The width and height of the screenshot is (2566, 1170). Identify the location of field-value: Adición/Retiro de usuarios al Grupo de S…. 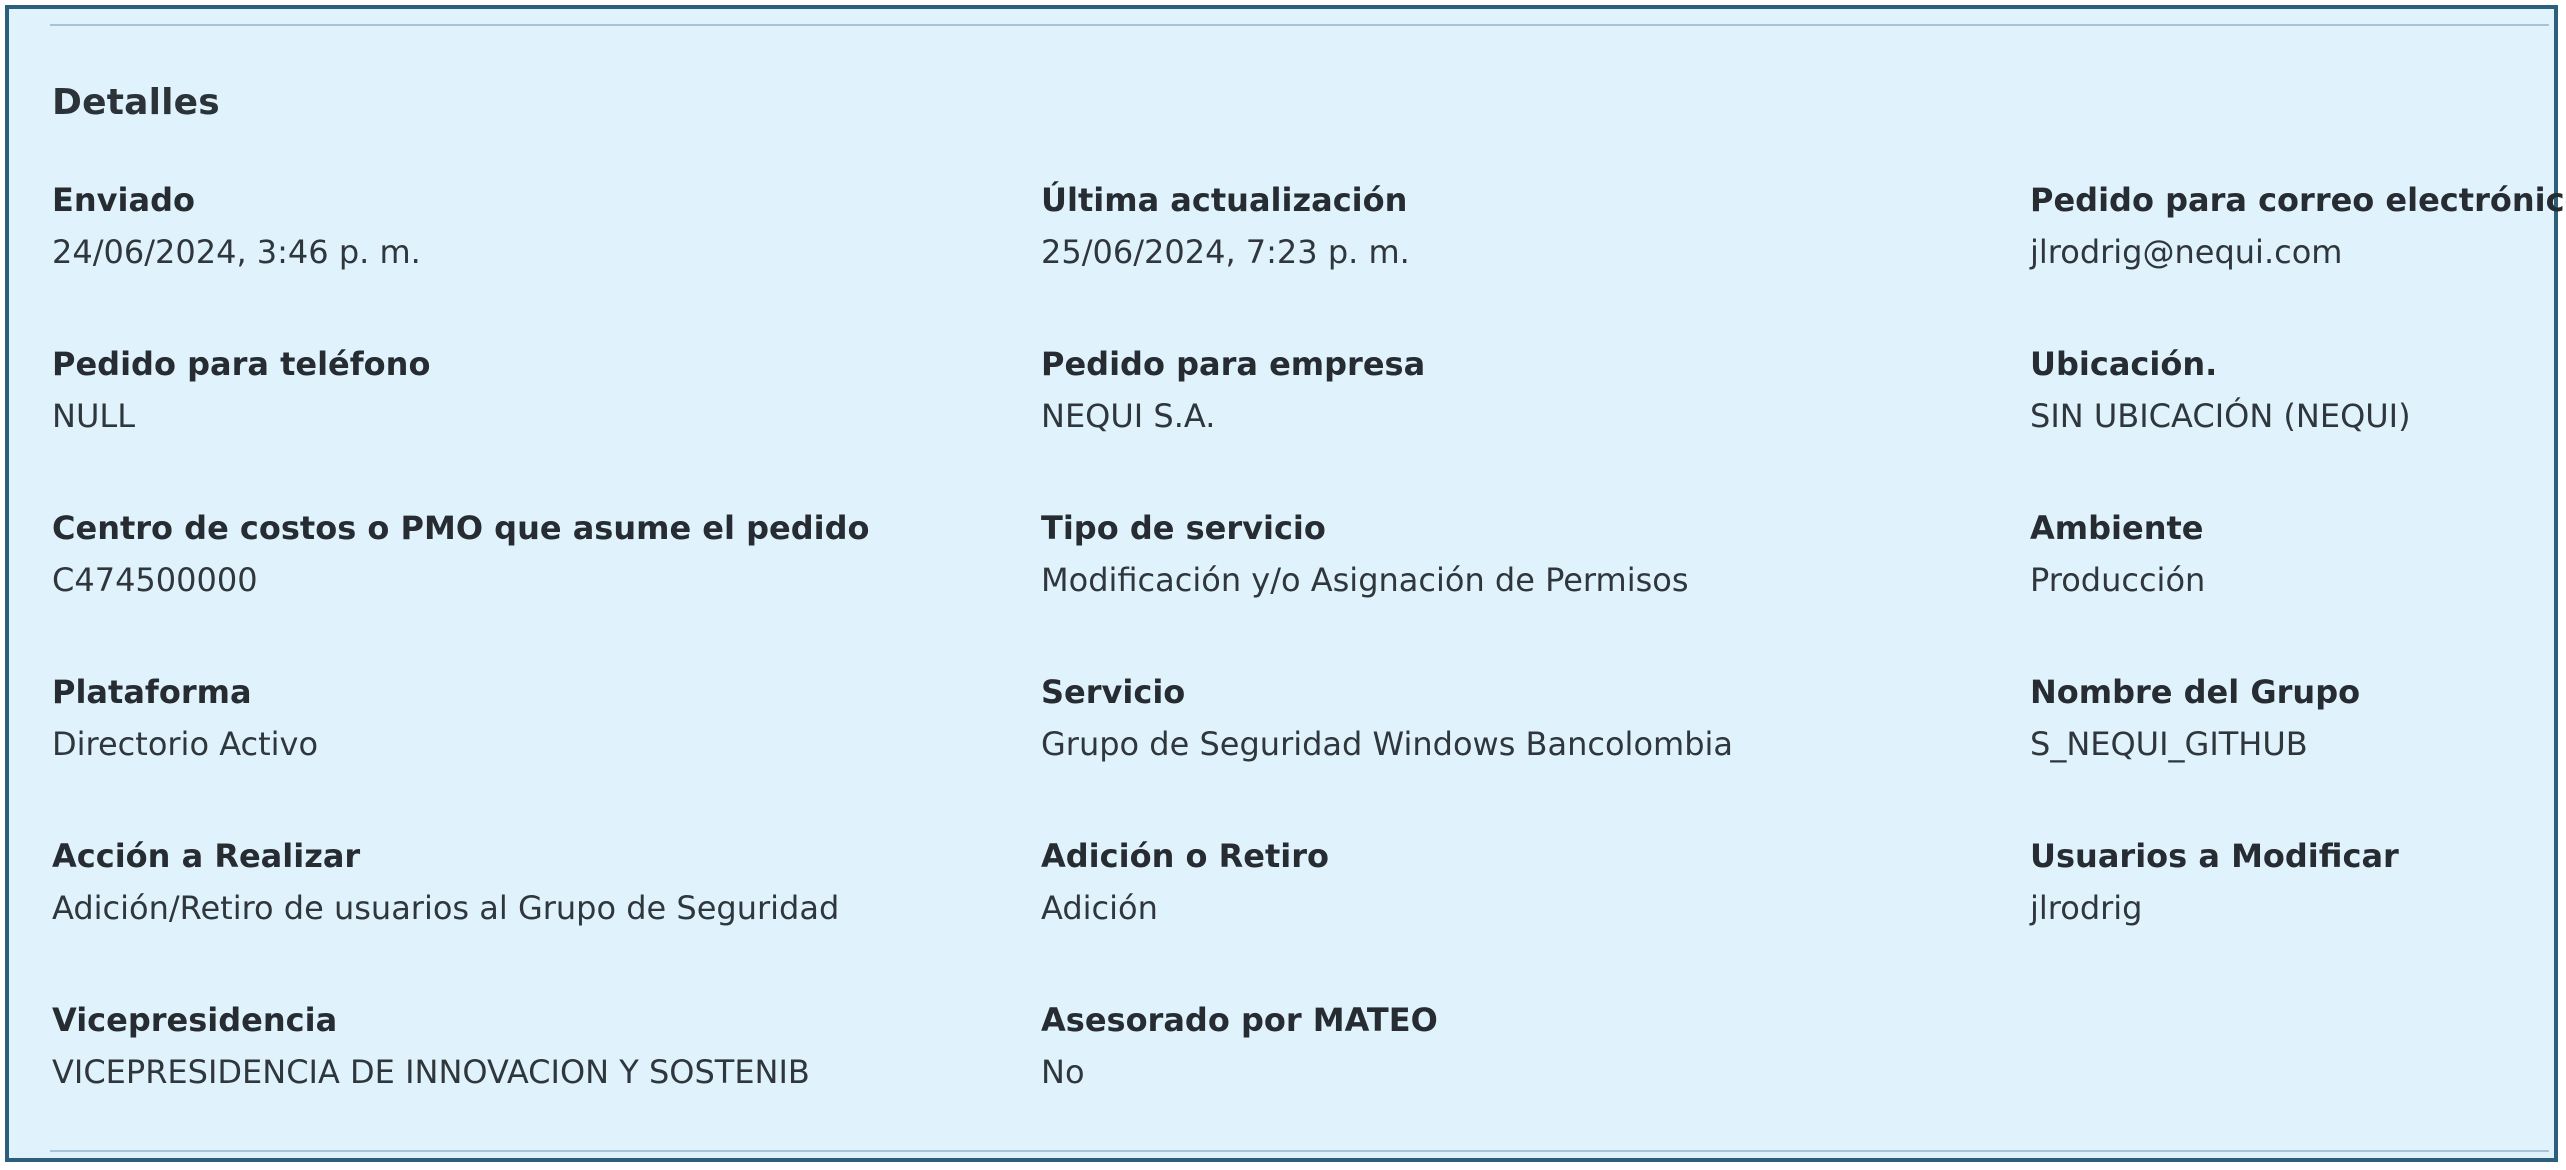
(446, 908).